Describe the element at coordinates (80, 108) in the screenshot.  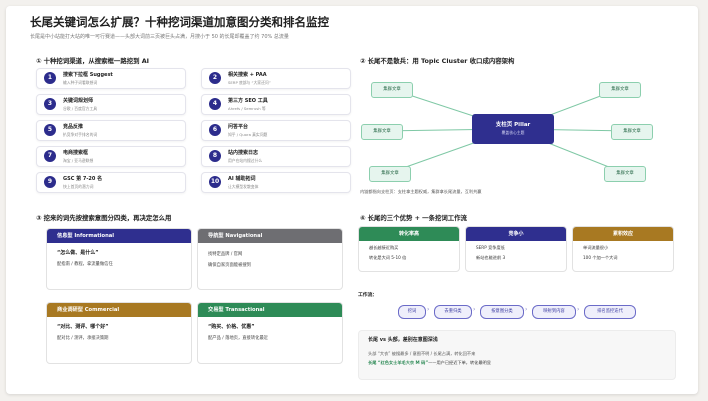
I see `channel-subtitle: 谷歌 / 百度官方工具` at that location.